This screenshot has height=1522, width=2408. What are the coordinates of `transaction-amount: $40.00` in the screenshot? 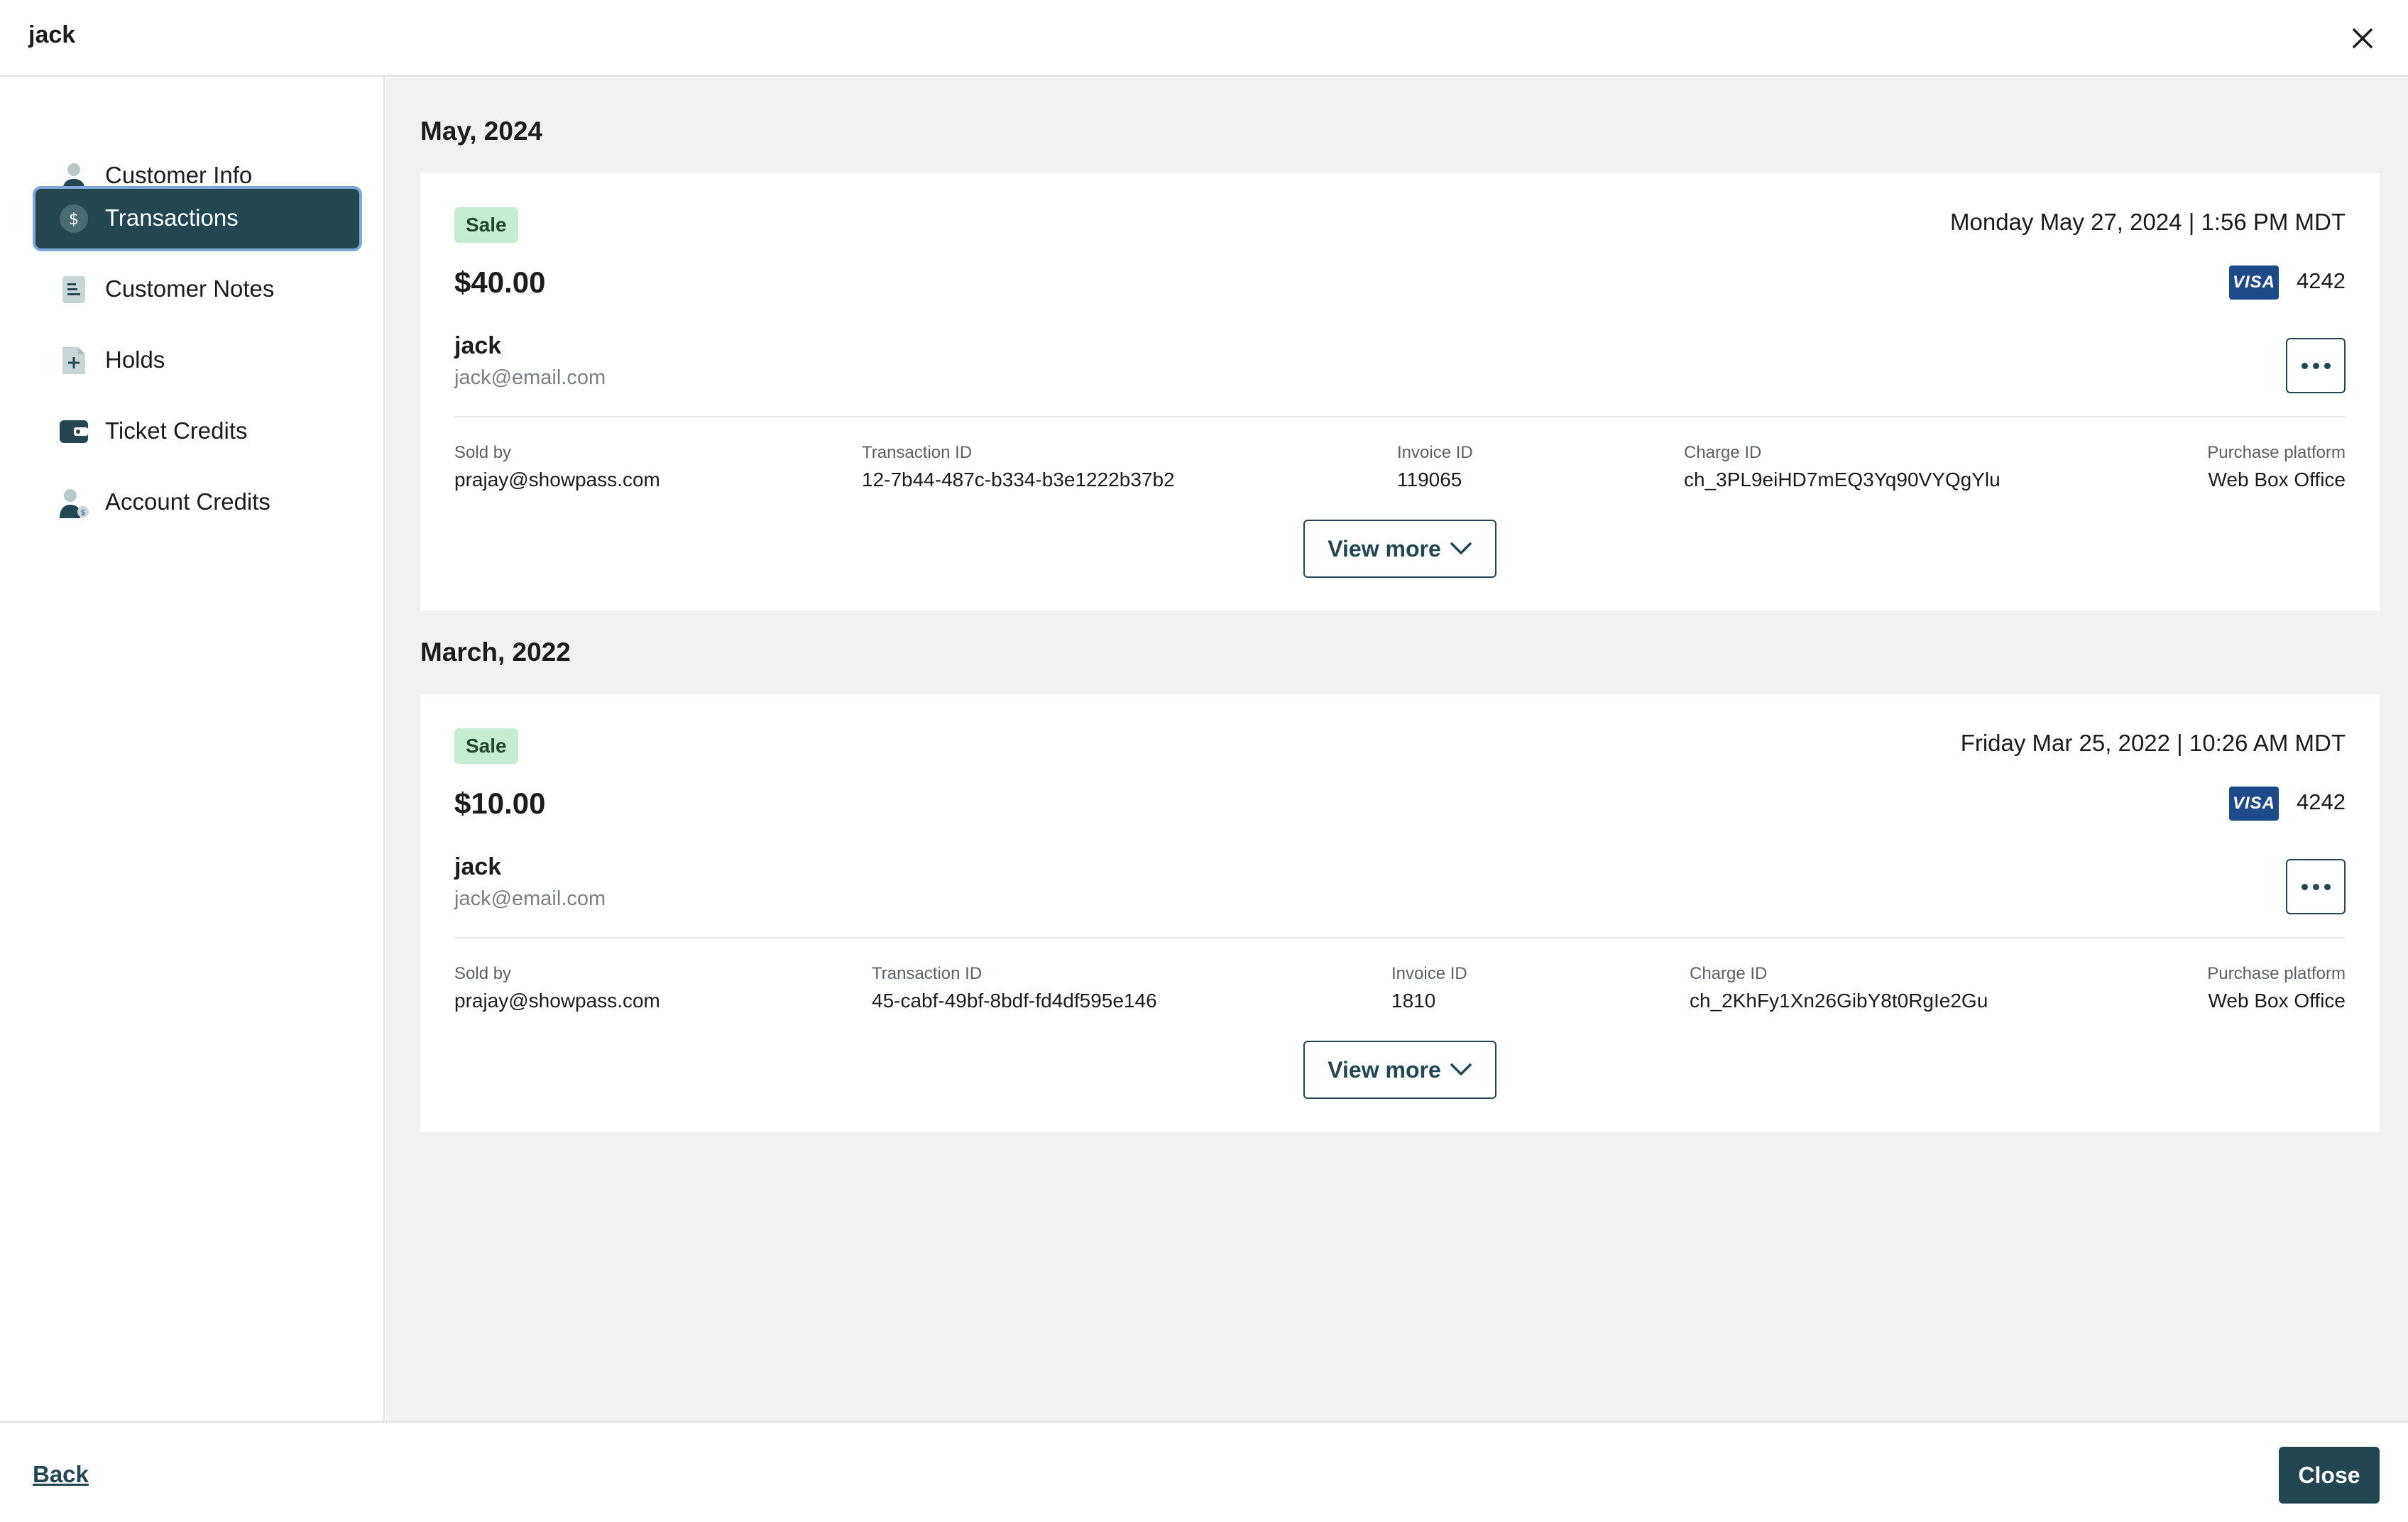 It's located at (500, 282).